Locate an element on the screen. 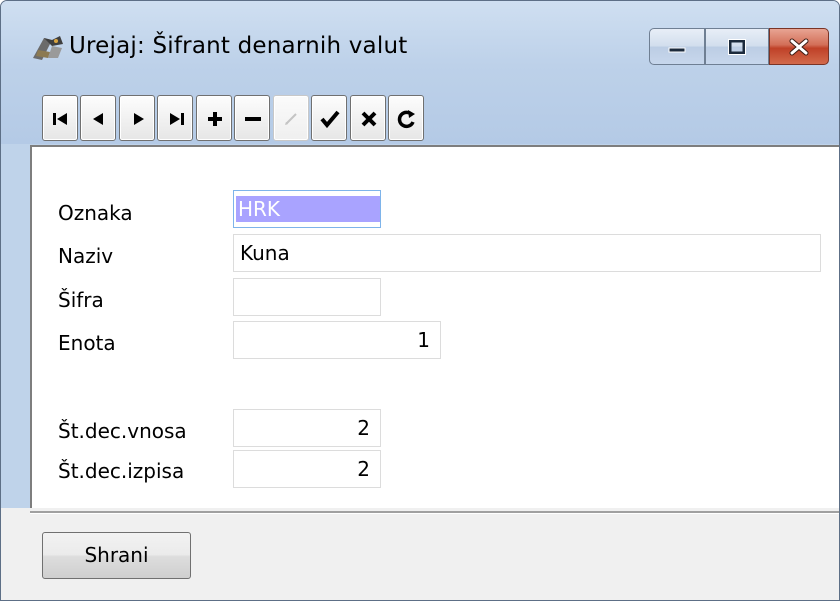  naziv-input: Kuna is located at coordinates (527, 253).